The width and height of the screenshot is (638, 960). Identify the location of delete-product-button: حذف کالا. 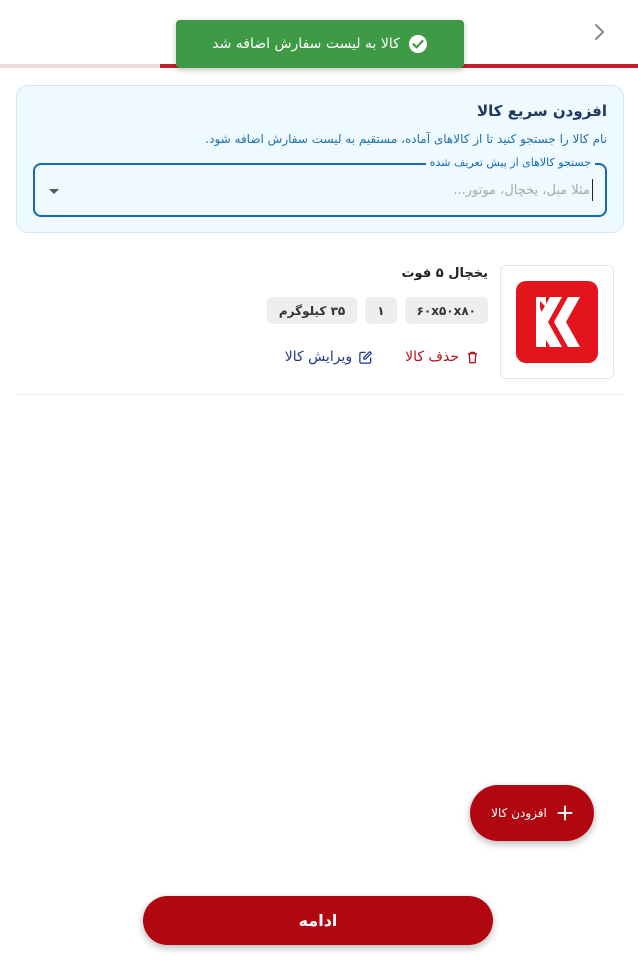
(442, 357).